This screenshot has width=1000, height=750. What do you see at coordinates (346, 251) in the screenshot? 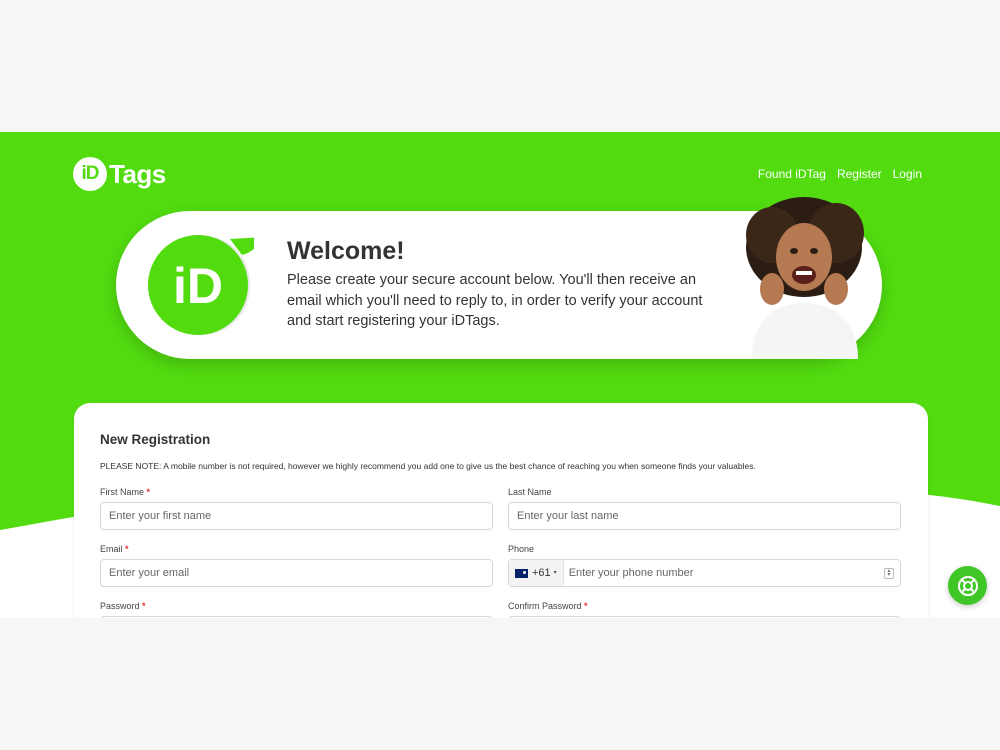
I see `welcome-title: Welcome!` at bounding box center [346, 251].